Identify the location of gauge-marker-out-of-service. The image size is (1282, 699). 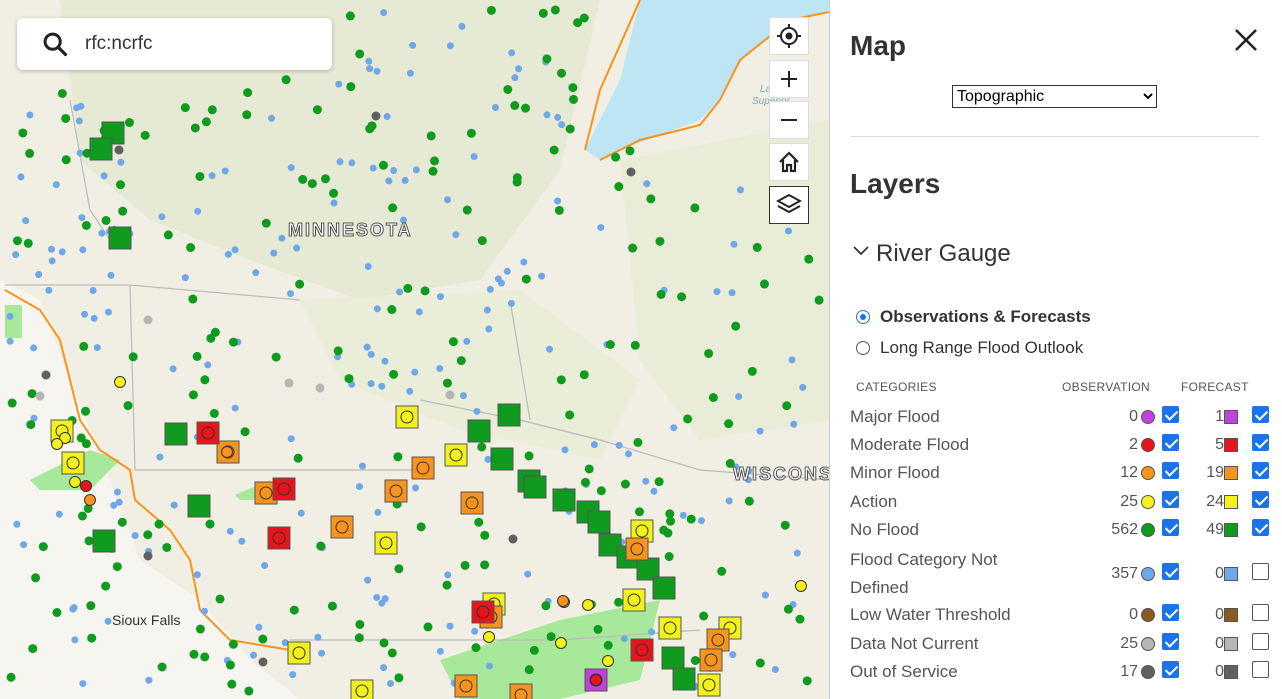
(513, 539).